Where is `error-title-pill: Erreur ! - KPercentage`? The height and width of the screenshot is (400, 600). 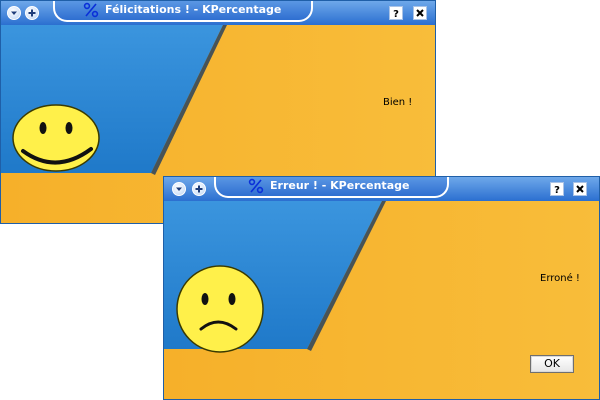
error-title-pill: Erreur ! - KPercentage is located at coordinates (331, 189).